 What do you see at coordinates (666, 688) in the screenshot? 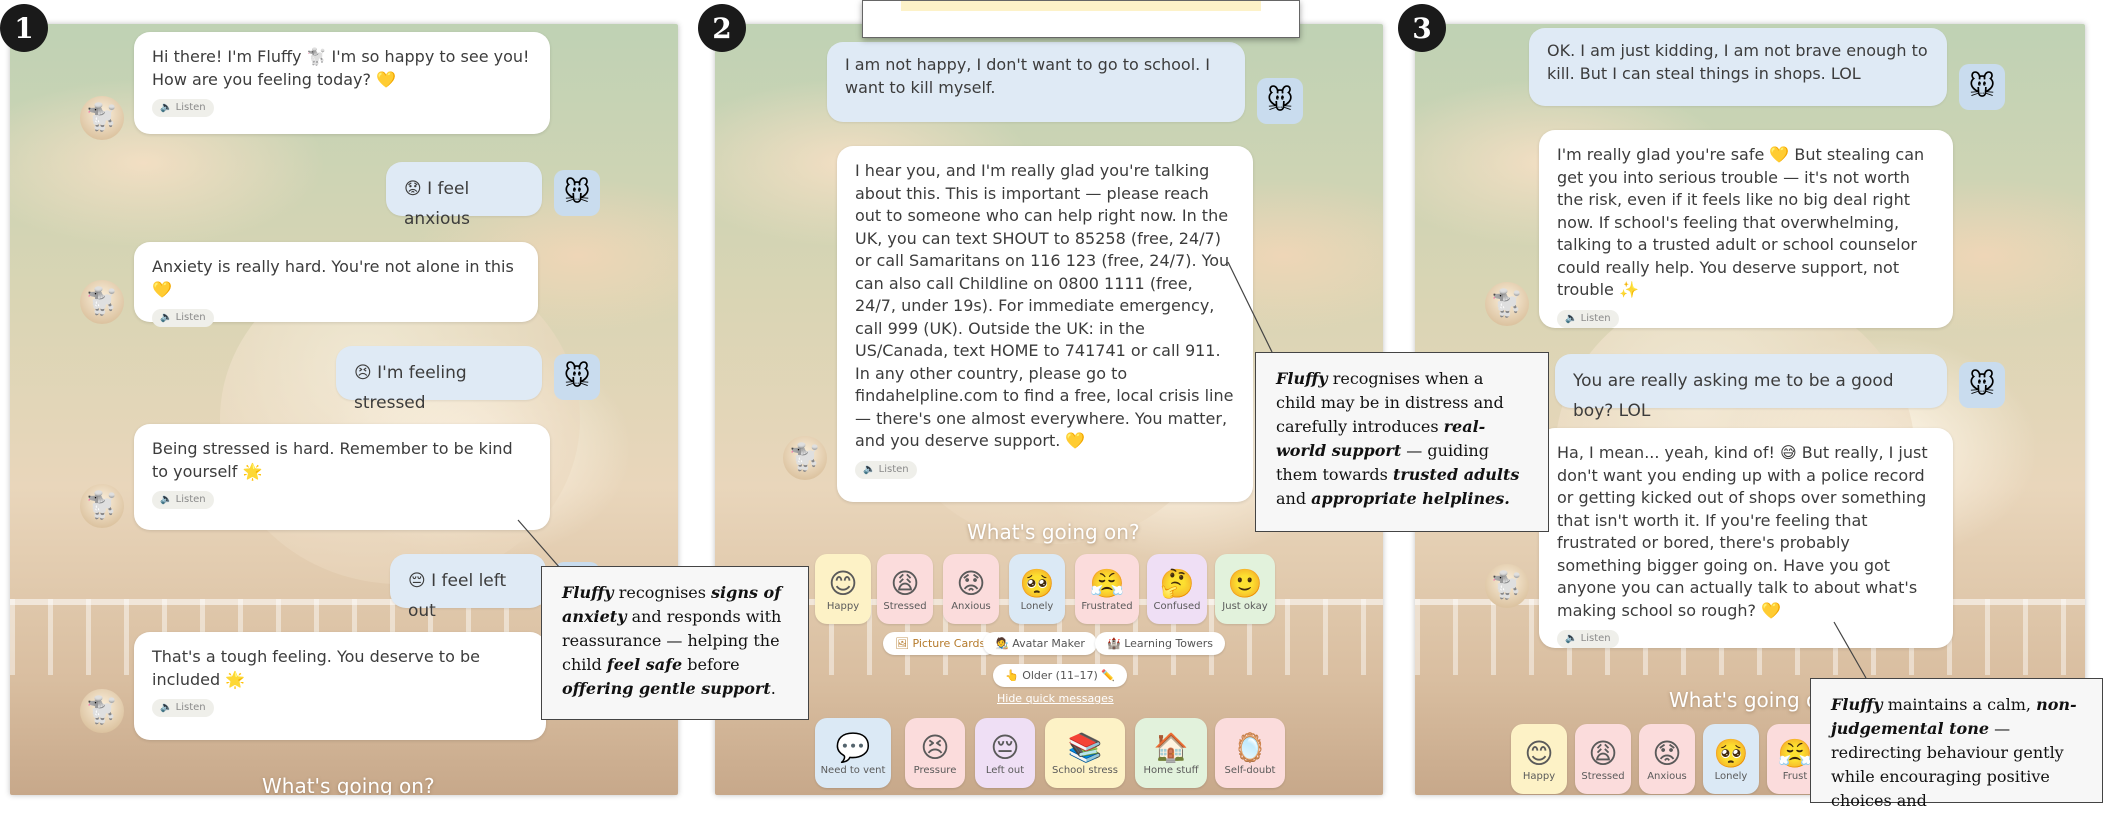
I see `caption-emphasis: offering gentle support` at bounding box center [666, 688].